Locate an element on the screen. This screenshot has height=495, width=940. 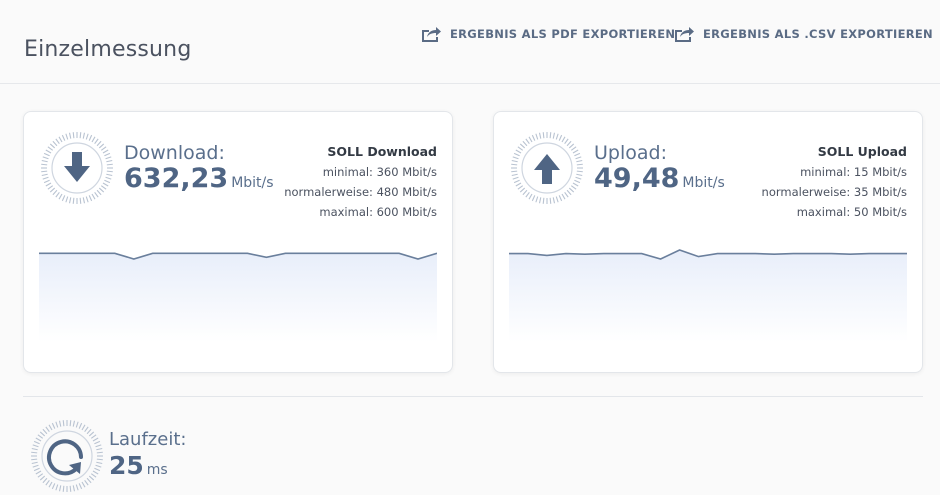
arrow-down-icon is located at coordinates (77, 167).